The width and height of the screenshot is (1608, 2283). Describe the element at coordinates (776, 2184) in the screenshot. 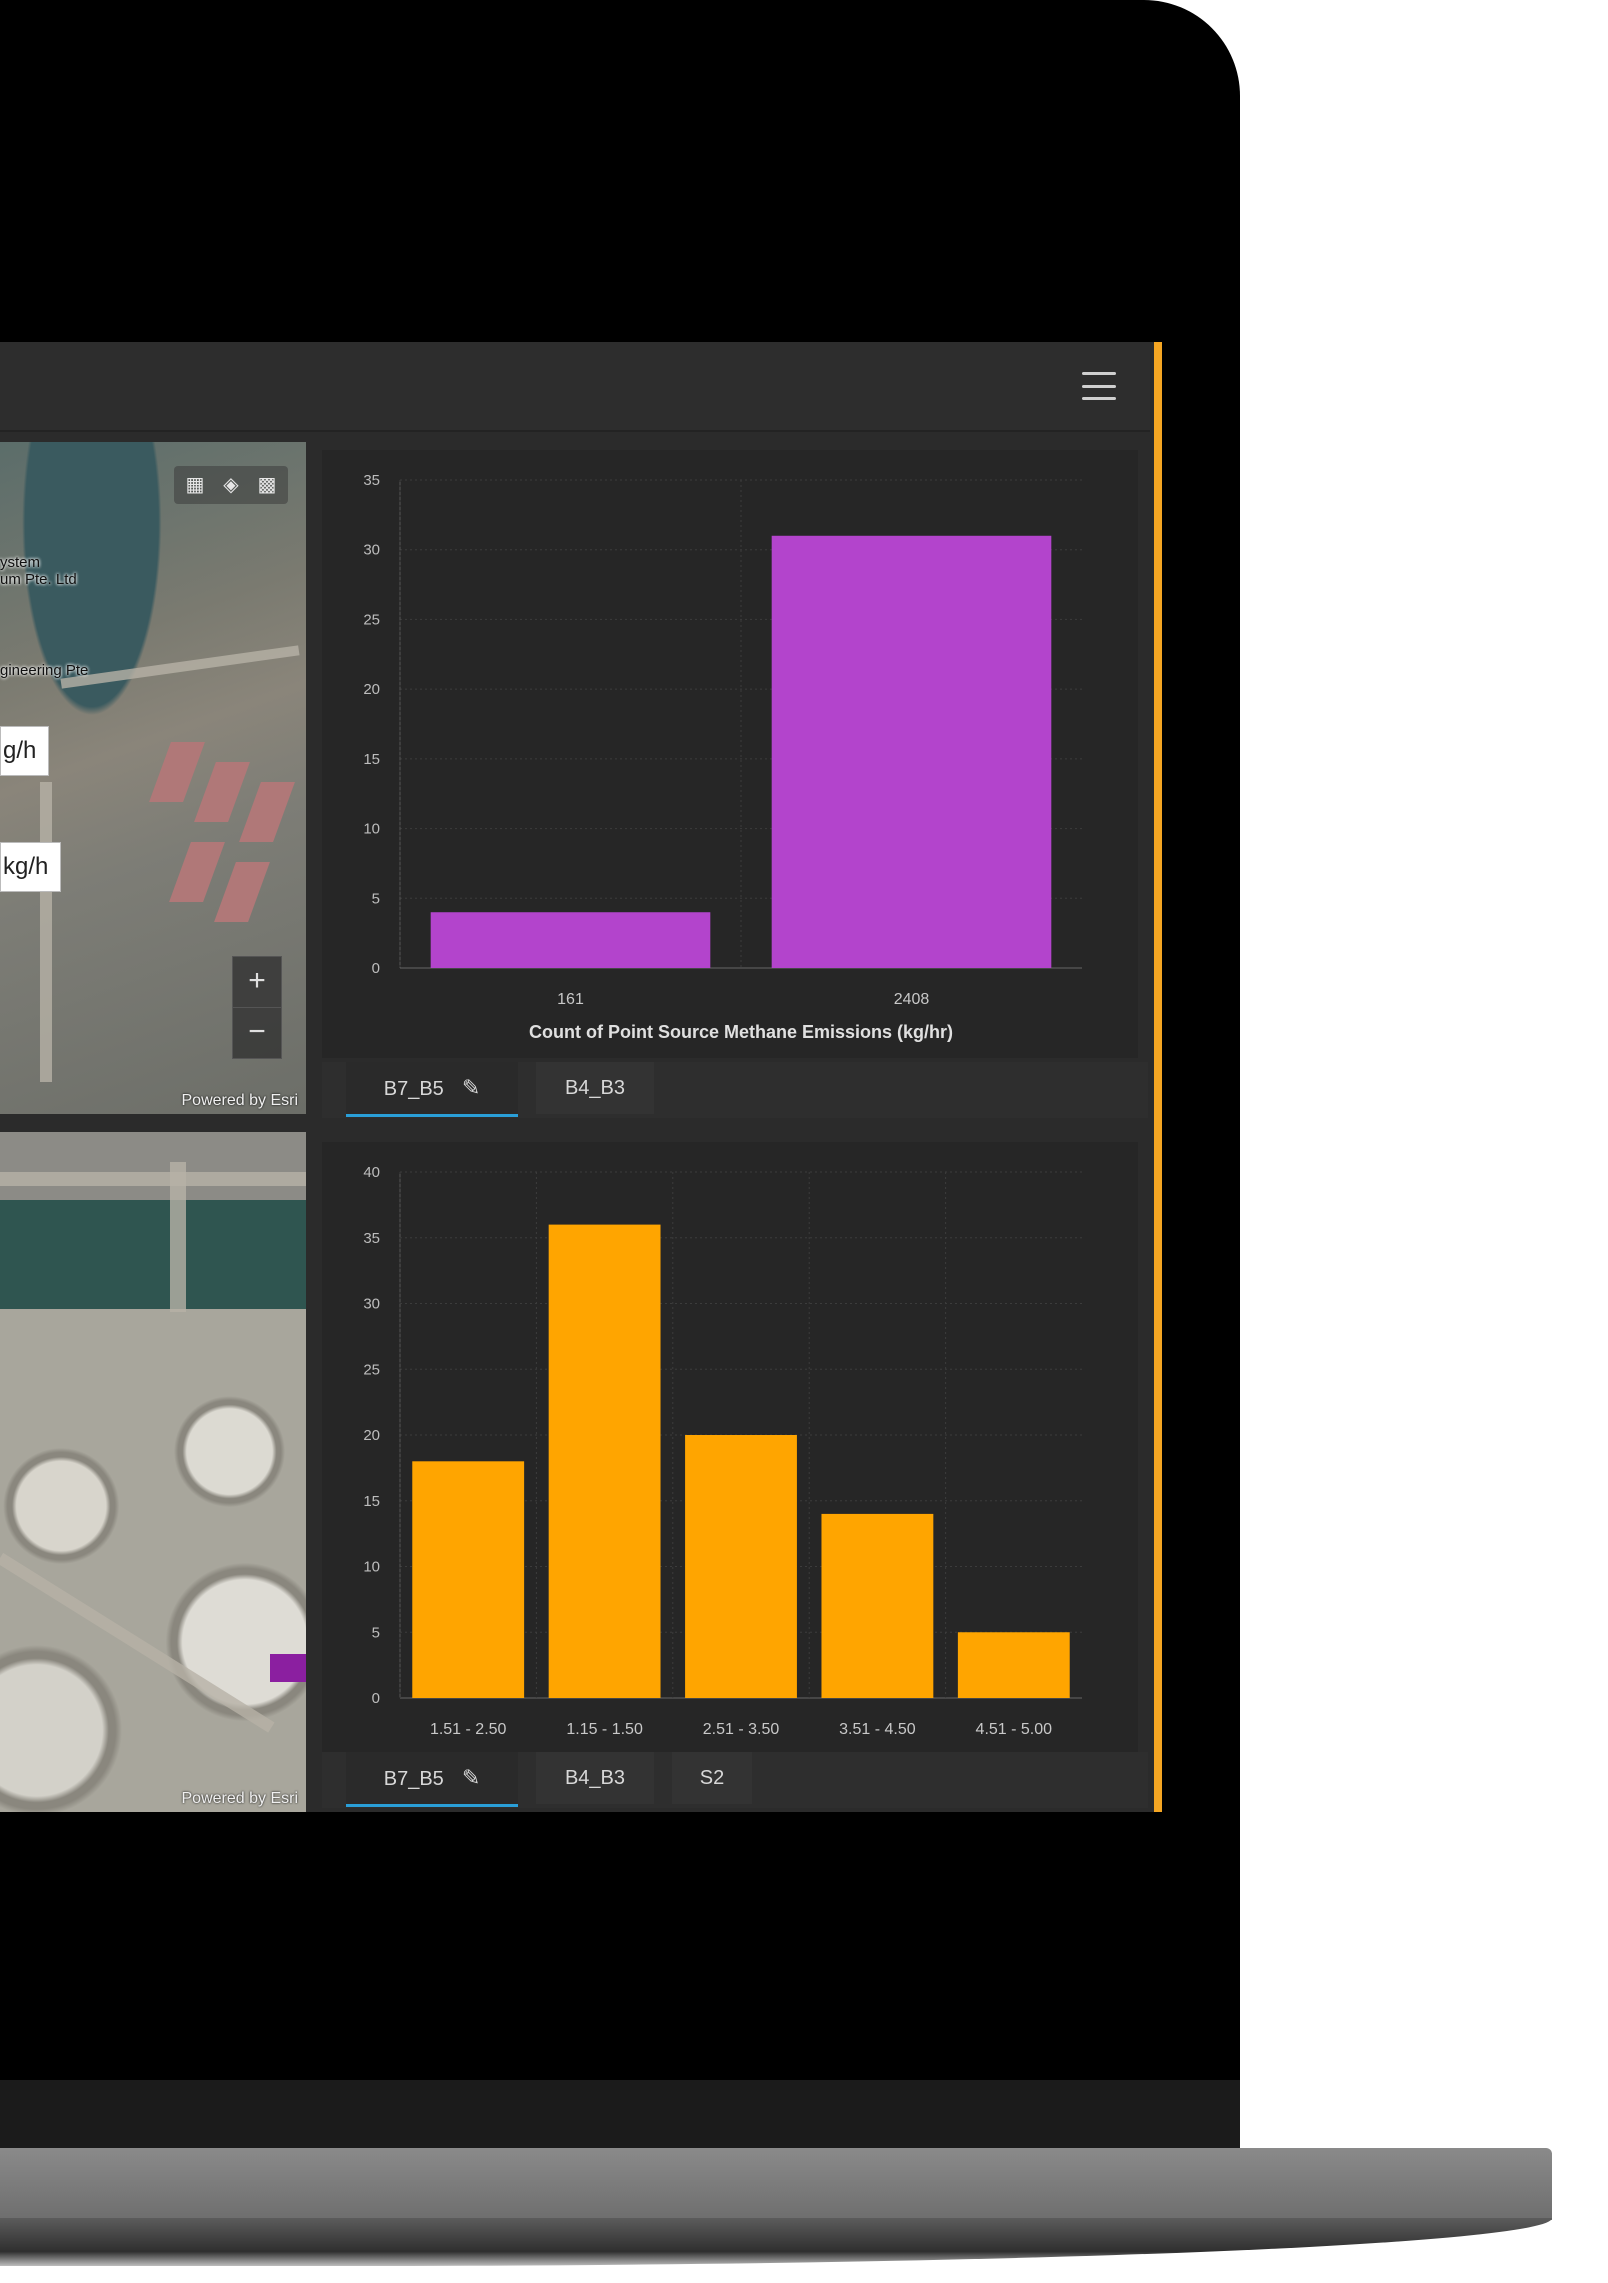

I see `laptop-base` at that location.